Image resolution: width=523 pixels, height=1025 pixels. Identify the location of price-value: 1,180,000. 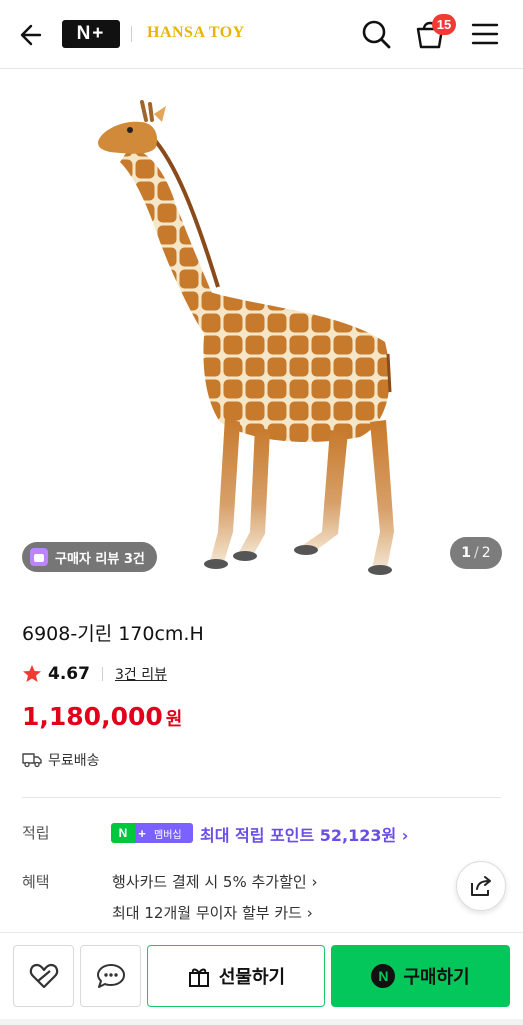
(92, 716).